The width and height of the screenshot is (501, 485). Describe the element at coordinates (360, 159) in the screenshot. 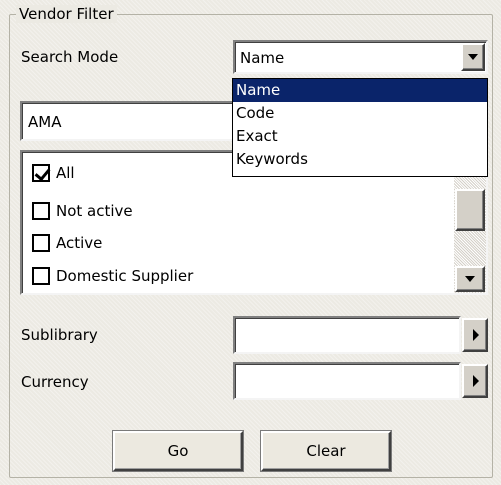

I see `dropdown-option-keywords: Keywords` at that location.